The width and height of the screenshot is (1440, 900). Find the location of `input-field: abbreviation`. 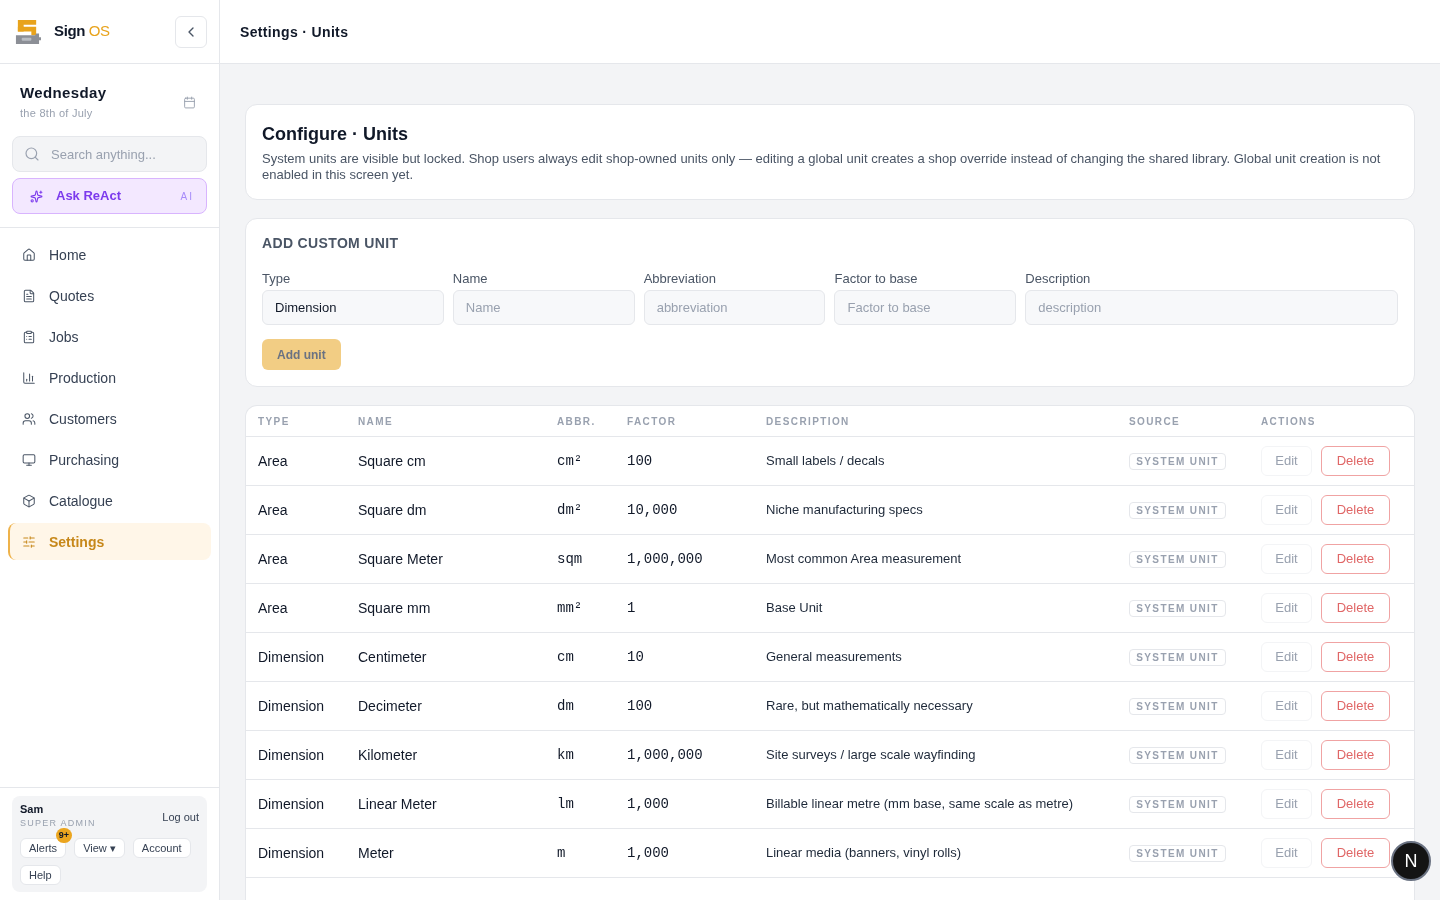

input-field: abbreviation is located at coordinates (734, 307).